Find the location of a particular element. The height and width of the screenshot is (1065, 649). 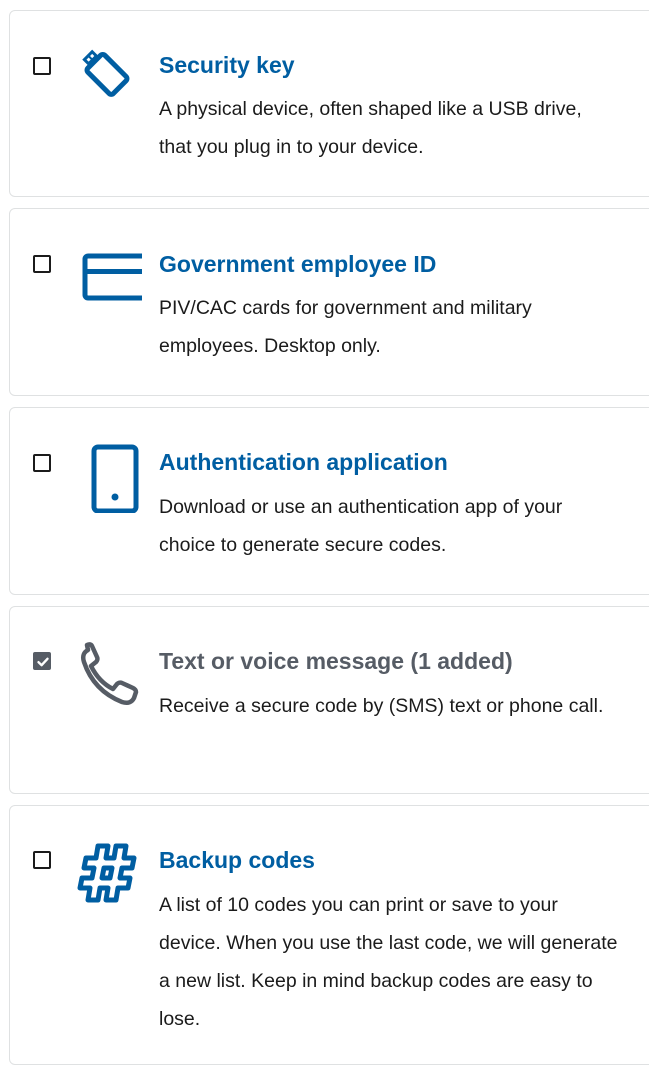

auth-app-checkbox is located at coordinates (42, 463).